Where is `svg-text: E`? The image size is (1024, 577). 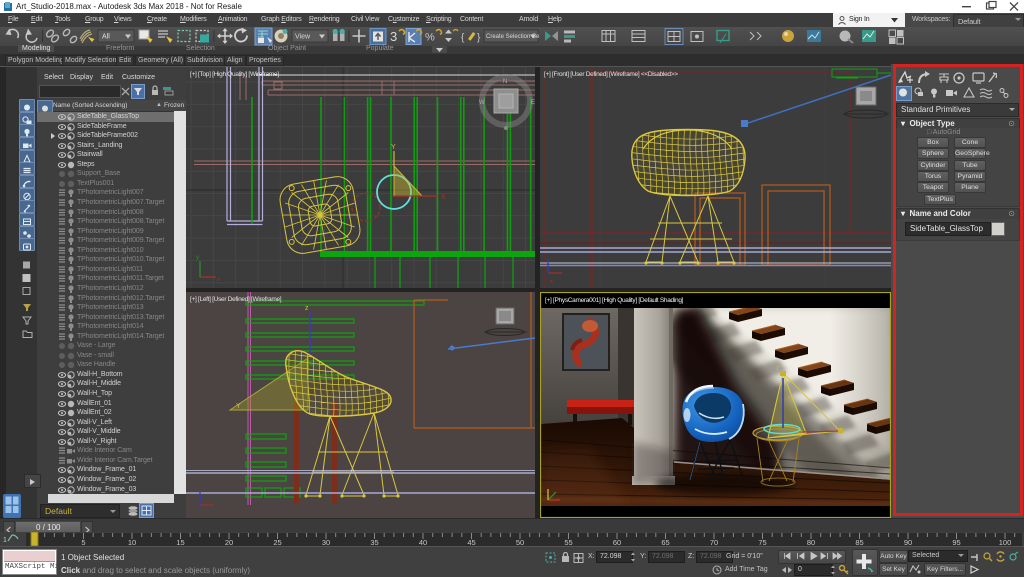 svg-text: E is located at coordinates (533, 103).